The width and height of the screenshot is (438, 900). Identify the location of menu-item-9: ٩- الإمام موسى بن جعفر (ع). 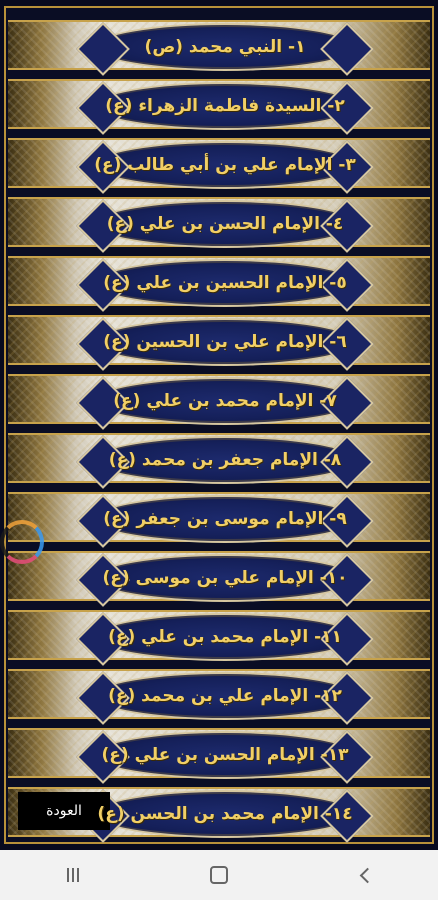
(219, 517).